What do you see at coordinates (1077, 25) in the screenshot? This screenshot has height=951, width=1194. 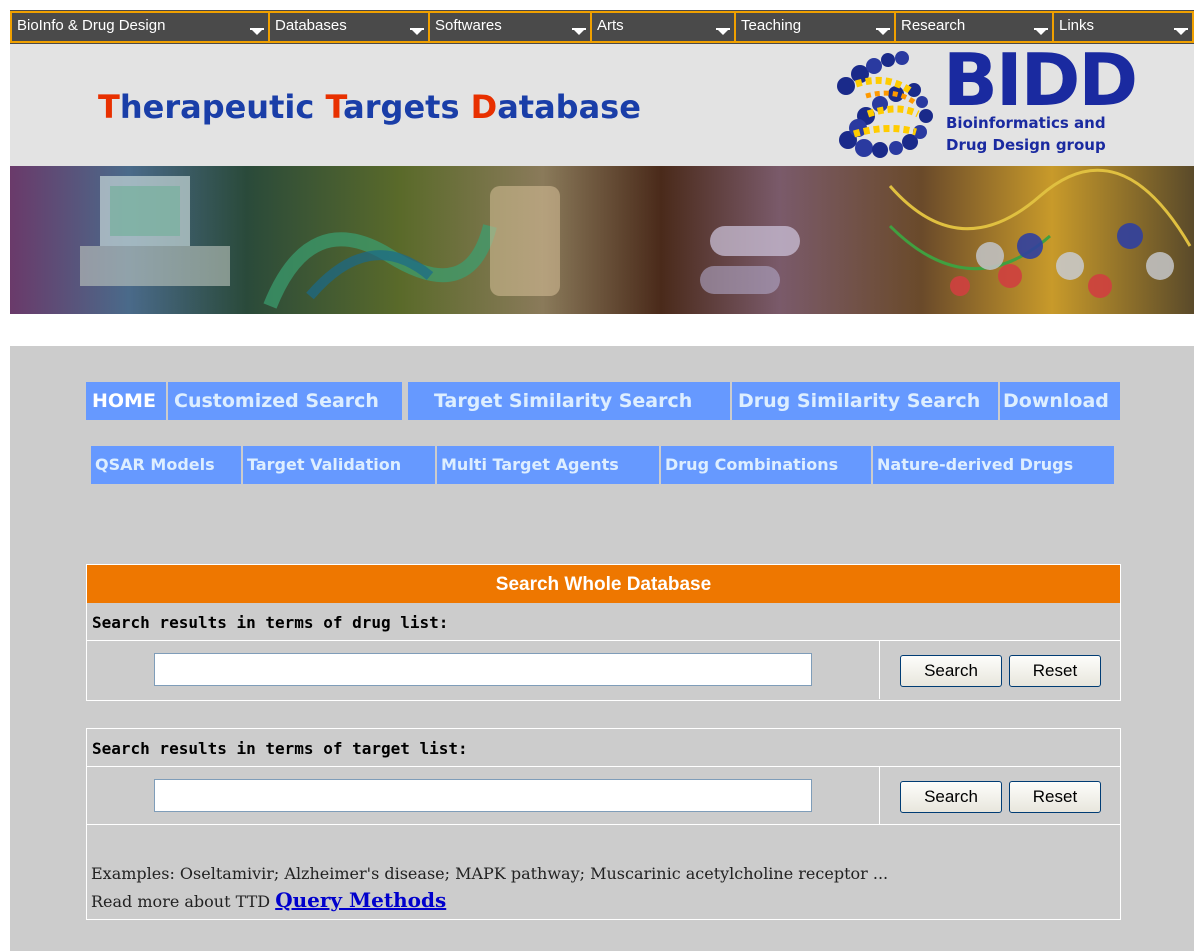 I see `menu-label: Links` at bounding box center [1077, 25].